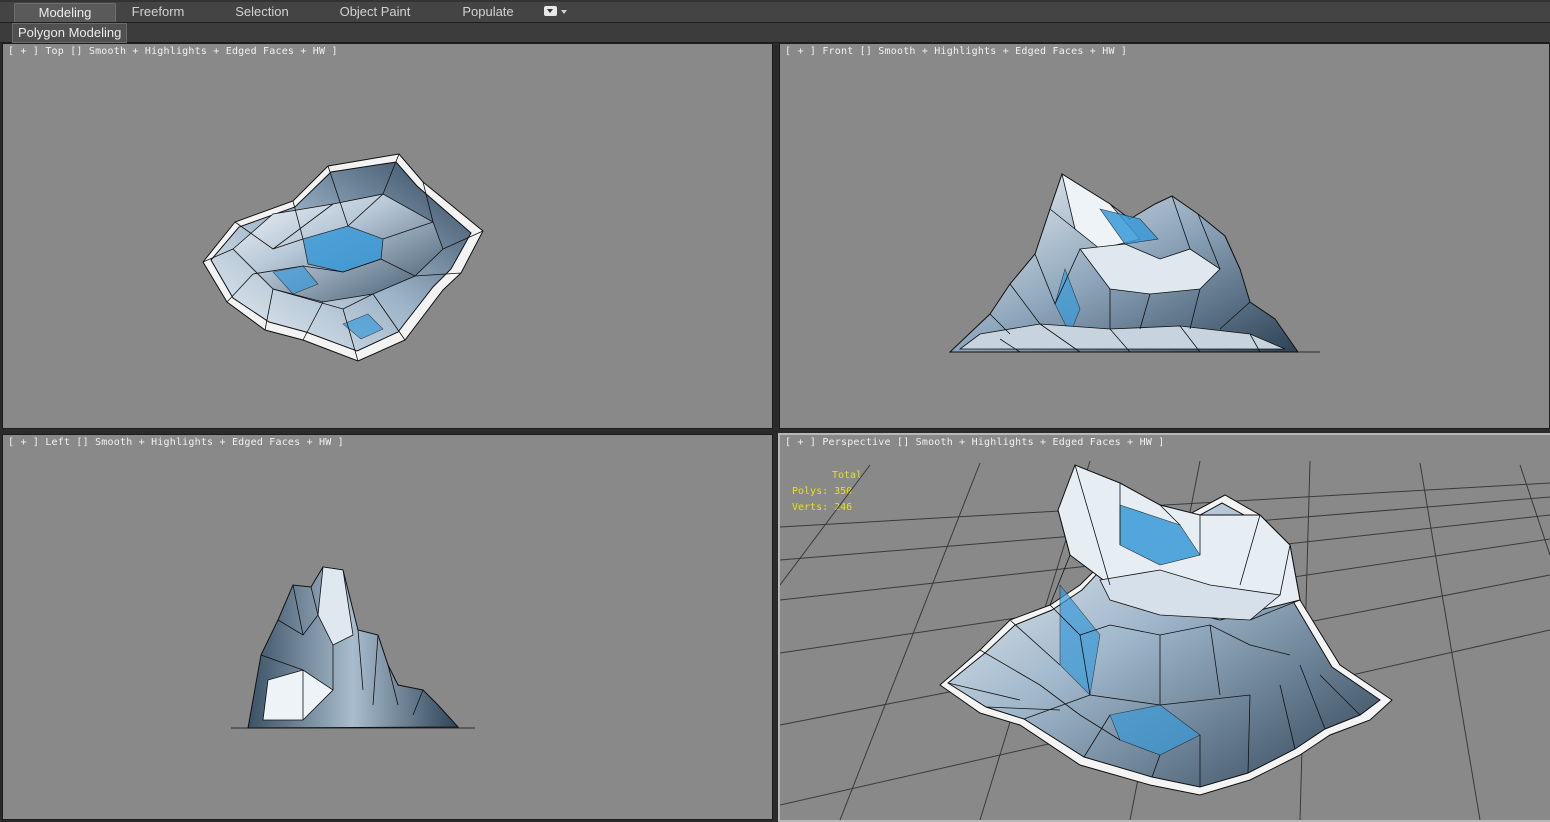 This screenshot has width=1550, height=822. What do you see at coordinates (488, 12) in the screenshot?
I see `tab-populate: Populate` at bounding box center [488, 12].